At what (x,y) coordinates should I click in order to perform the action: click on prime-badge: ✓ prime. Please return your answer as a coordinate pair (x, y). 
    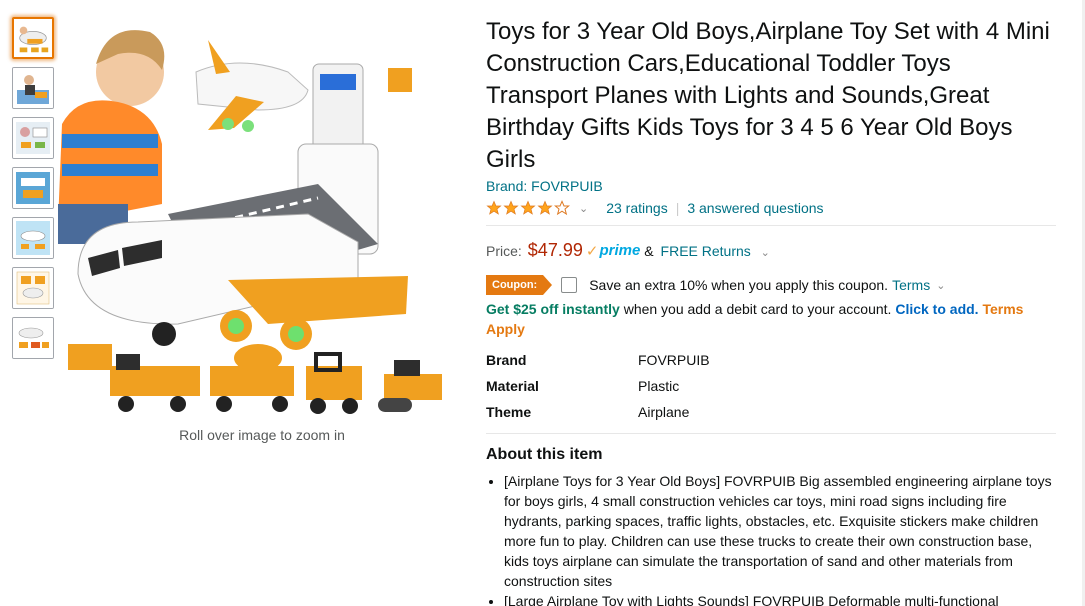
    Looking at the image, I should click on (613, 251).